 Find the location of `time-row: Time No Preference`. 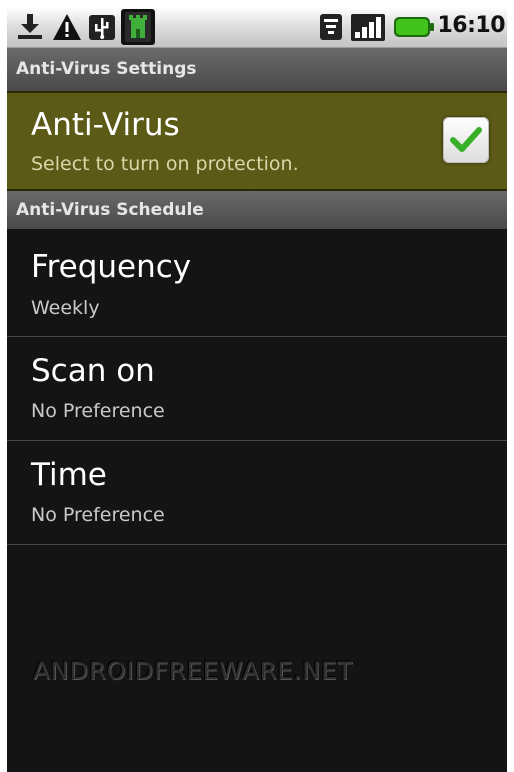

time-row: Time No Preference is located at coordinates (257, 493).